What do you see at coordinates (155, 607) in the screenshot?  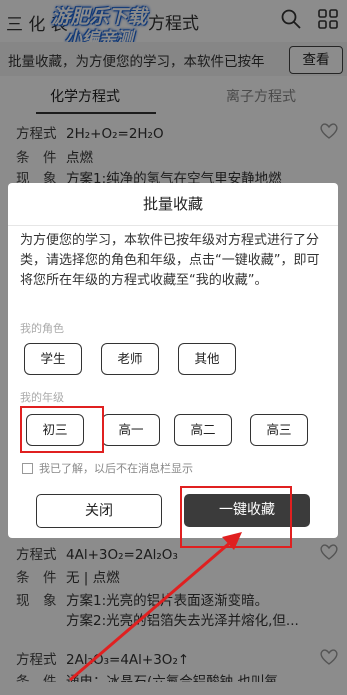 I see `arrow-icon` at bounding box center [155, 607].